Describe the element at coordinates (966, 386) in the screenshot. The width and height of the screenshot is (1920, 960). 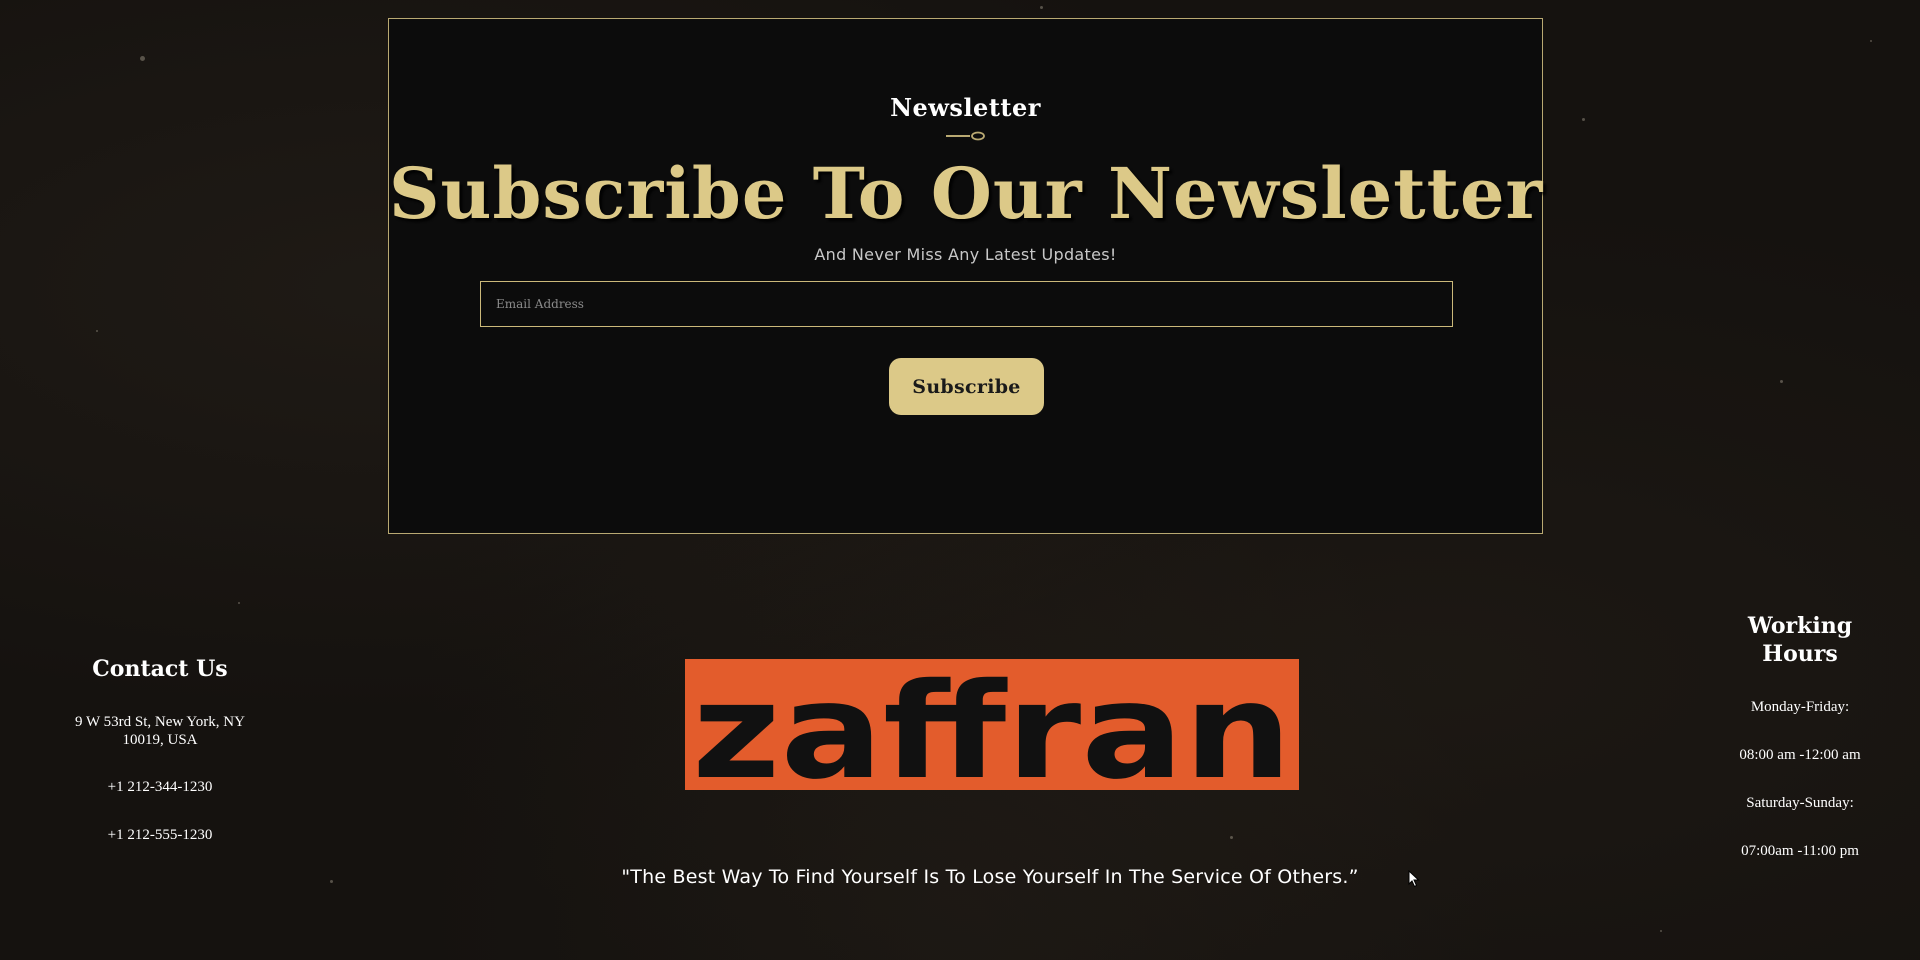
I see `subscribe-button: Subscribe` at that location.